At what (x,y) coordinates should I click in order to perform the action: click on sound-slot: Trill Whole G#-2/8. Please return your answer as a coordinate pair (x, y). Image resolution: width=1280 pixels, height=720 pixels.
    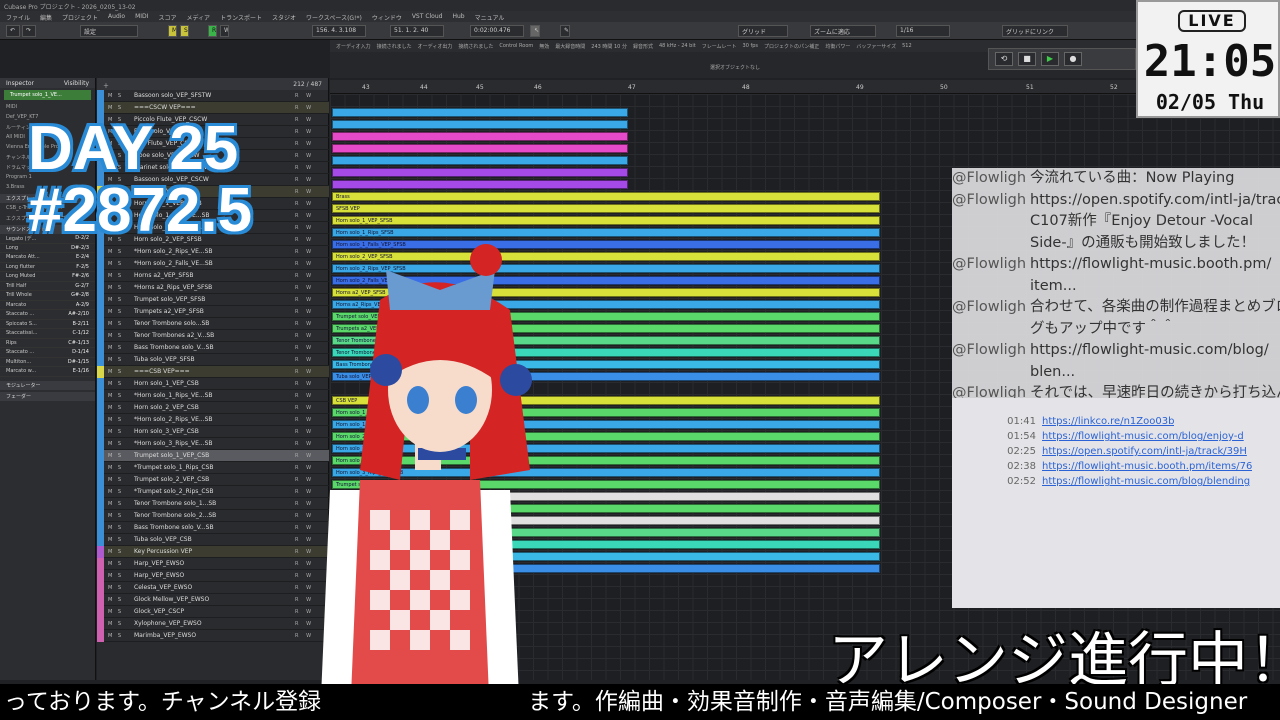
    Looking at the image, I should click on (47, 296).